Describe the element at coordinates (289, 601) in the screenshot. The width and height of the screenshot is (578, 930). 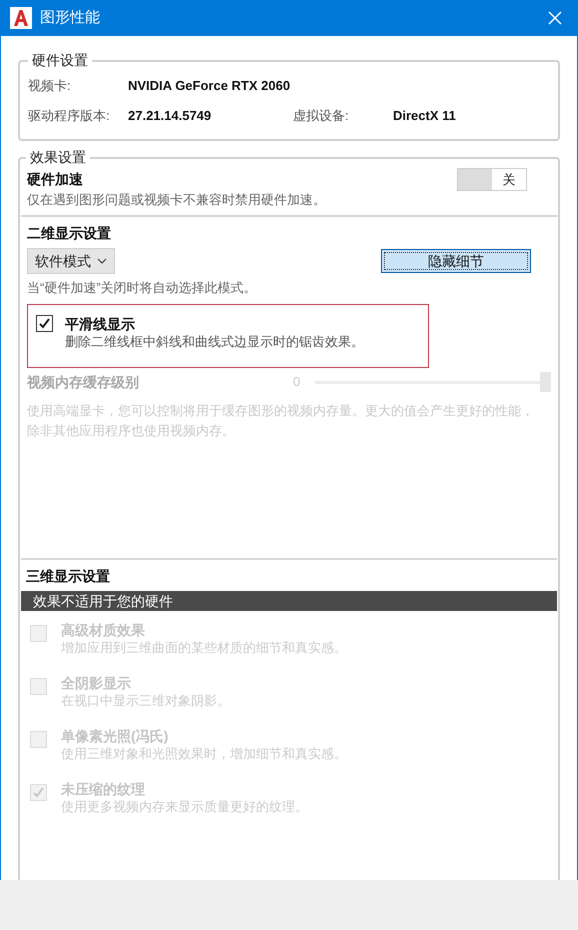
I see `notice-banner: 效果不适用于您的硬件` at that location.